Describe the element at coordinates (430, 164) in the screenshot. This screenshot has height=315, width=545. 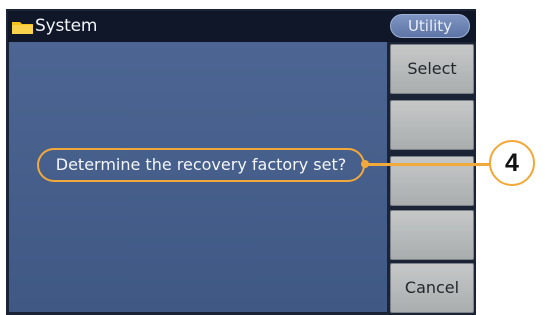
I see `callout-line` at that location.